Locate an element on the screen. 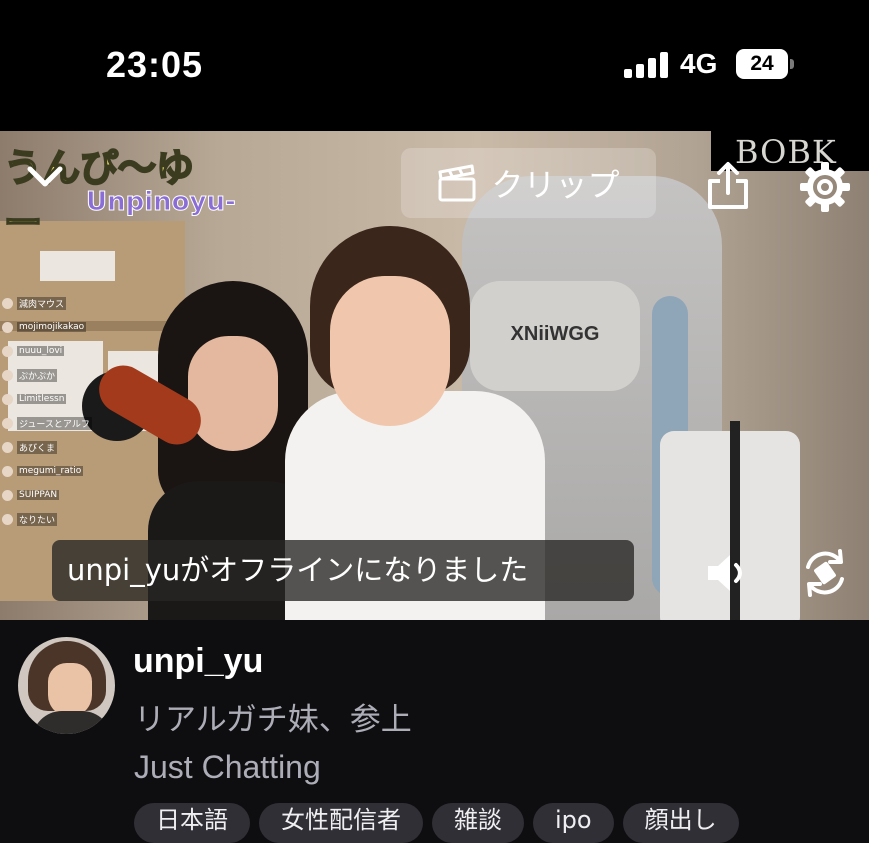 The image size is (869, 843). chevron-down-icon is located at coordinates (45, 176).